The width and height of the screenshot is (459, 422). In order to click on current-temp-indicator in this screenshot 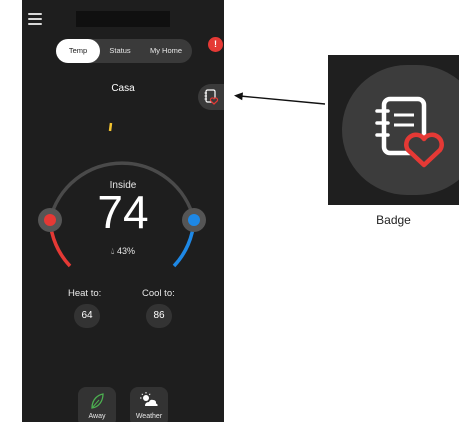, I will do `click(110, 127)`.